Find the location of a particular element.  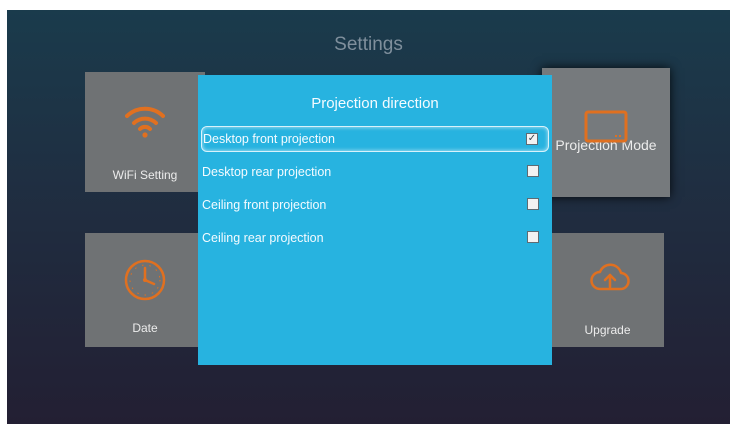

projection-mode-tile: Projection Mode is located at coordinates (606, 132).